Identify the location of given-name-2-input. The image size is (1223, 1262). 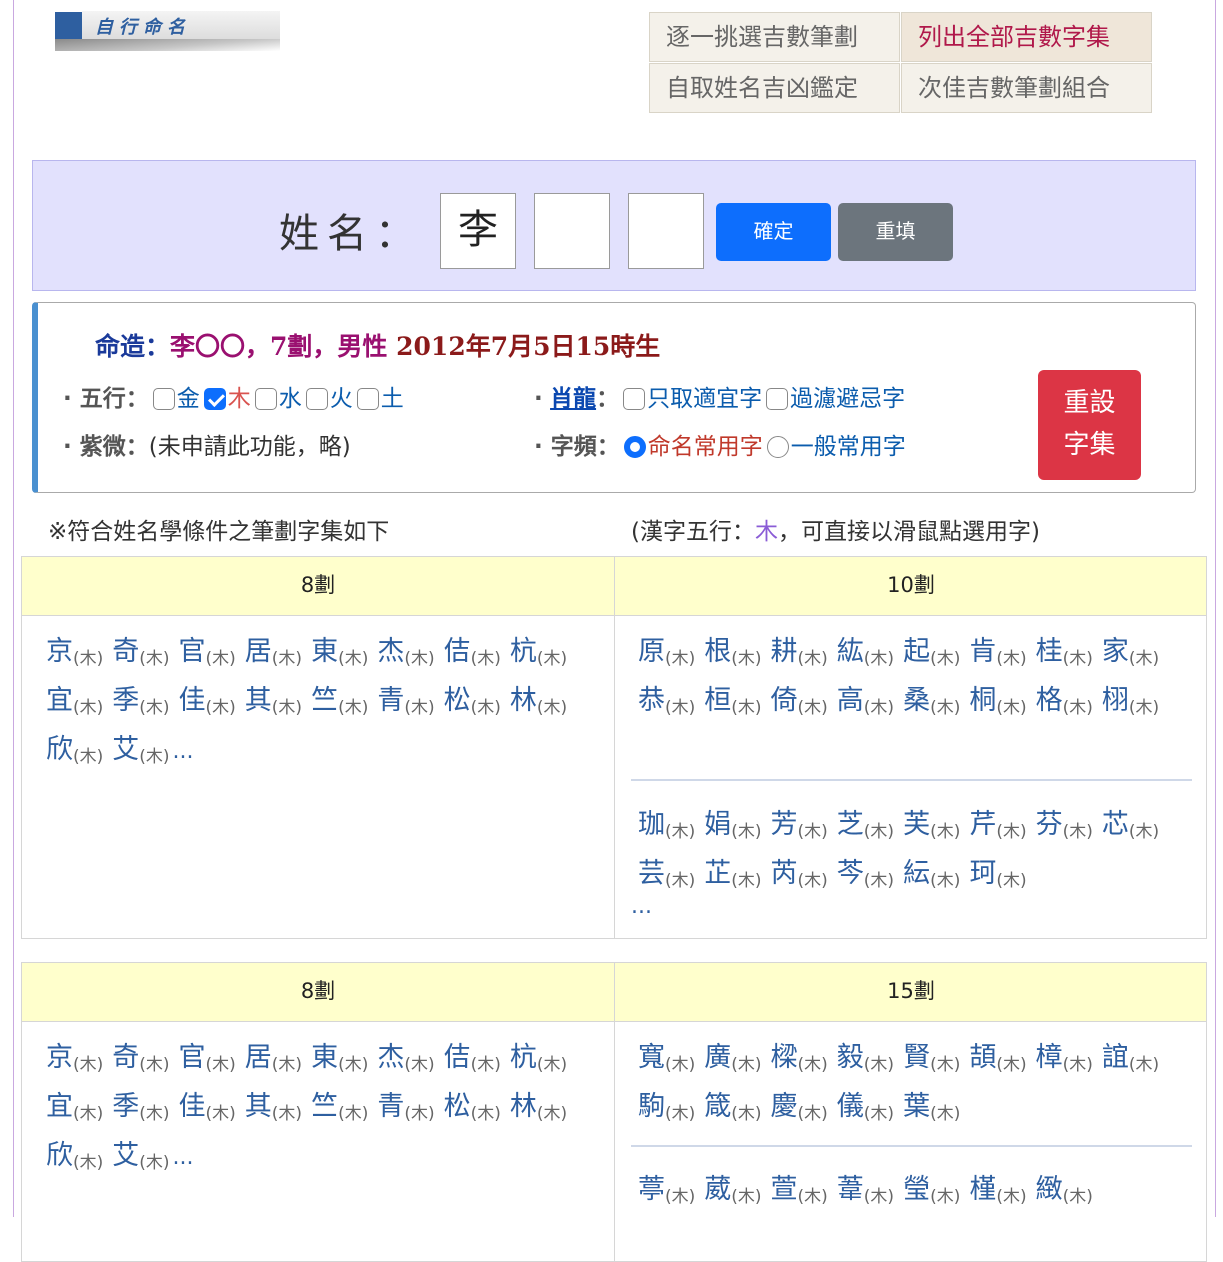
(666, 231).